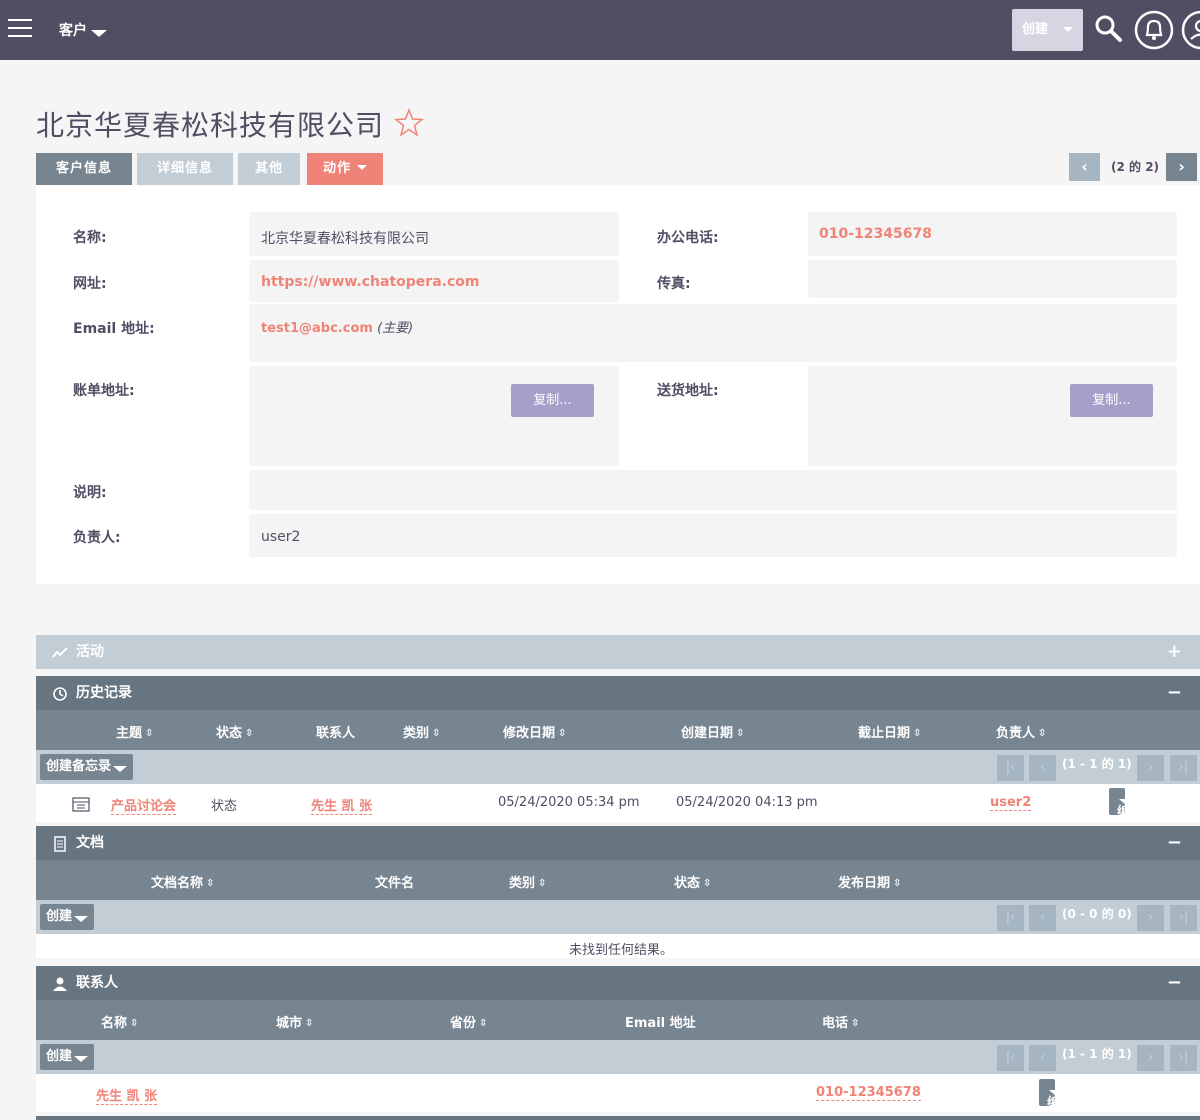  What do you see at coordinates (618, 693) in the screenshot?
I see `history-subpanel-header: 历史记录 −` at bounding box center [618, 693].